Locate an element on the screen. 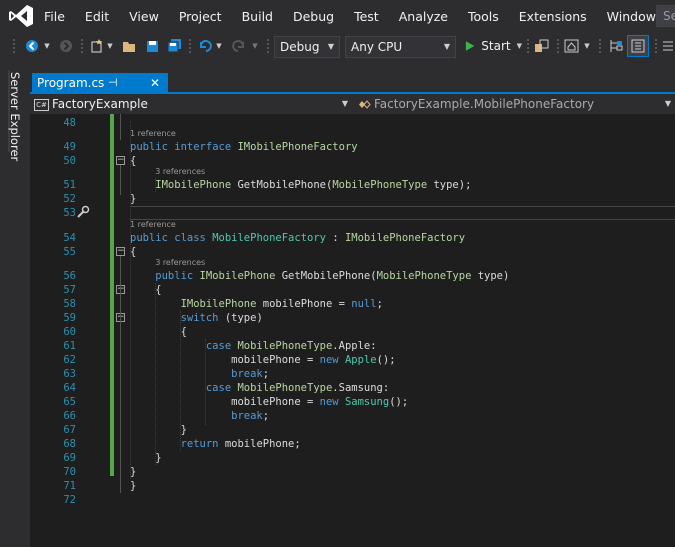 This screenshot has width=675, height=547. undo-icon is located at coordinates (205, 46).